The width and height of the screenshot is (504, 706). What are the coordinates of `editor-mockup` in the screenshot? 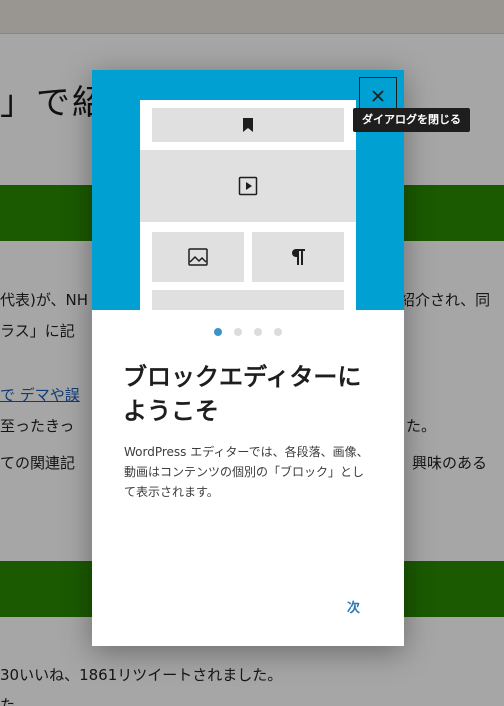 It's located at (248, 205).